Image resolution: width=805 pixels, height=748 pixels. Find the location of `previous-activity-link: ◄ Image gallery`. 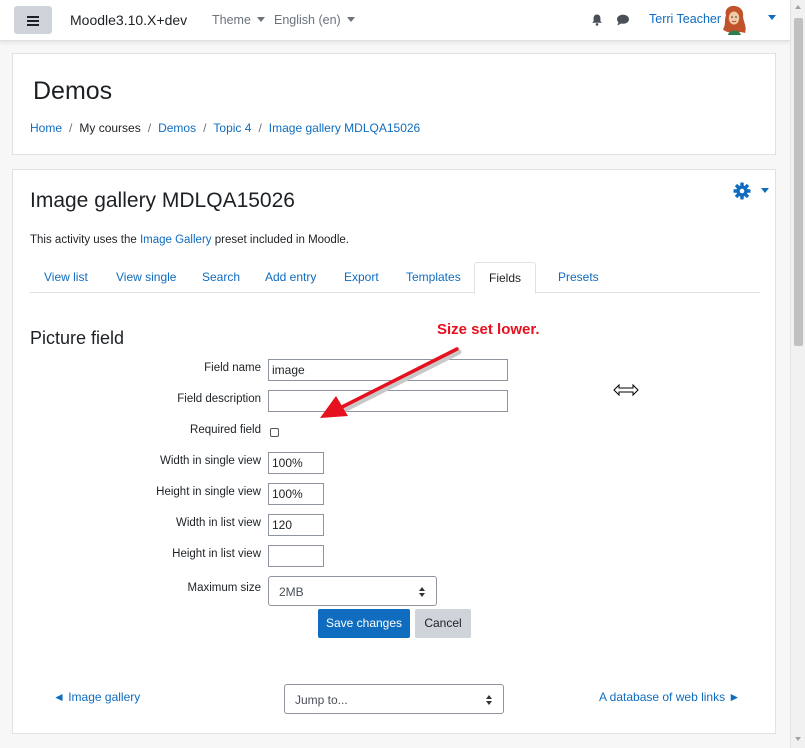

previous-activity-link: ◄ Image gallery is located at coordinates (96, 697).